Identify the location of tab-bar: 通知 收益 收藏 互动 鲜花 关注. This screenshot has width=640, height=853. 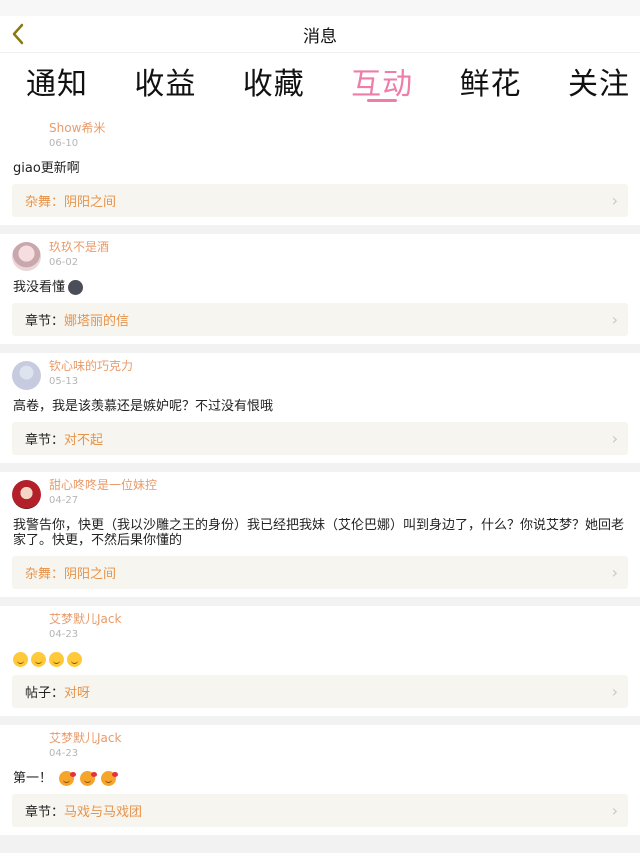
(320, 84).